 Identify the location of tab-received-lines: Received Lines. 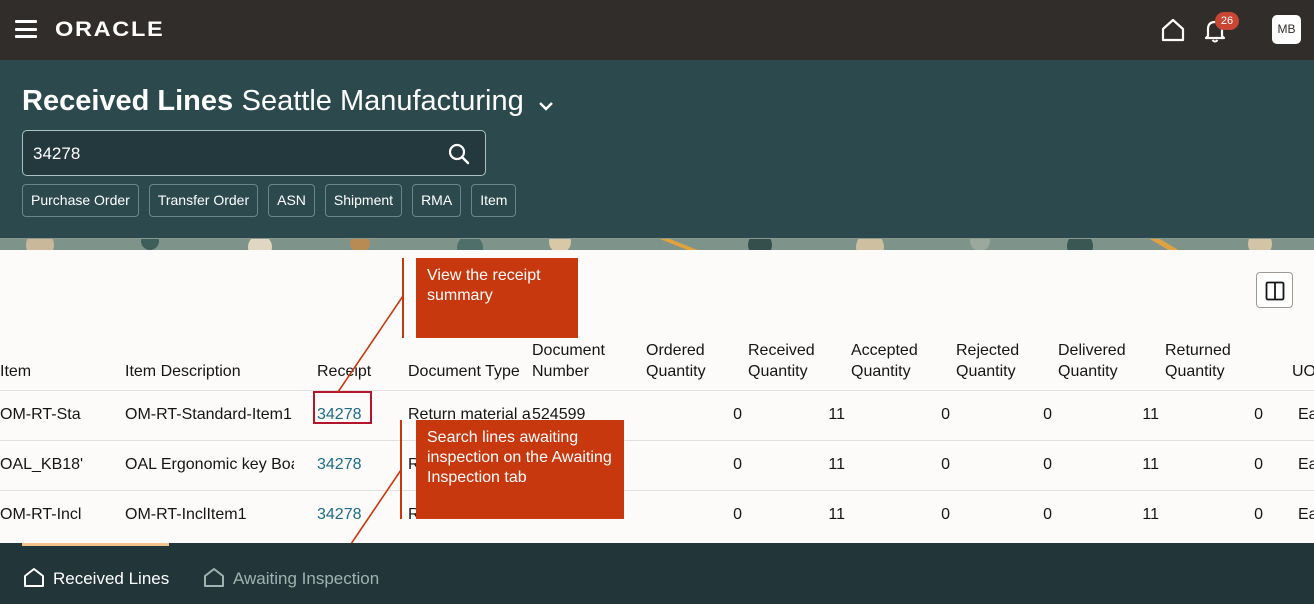
(96, 578).